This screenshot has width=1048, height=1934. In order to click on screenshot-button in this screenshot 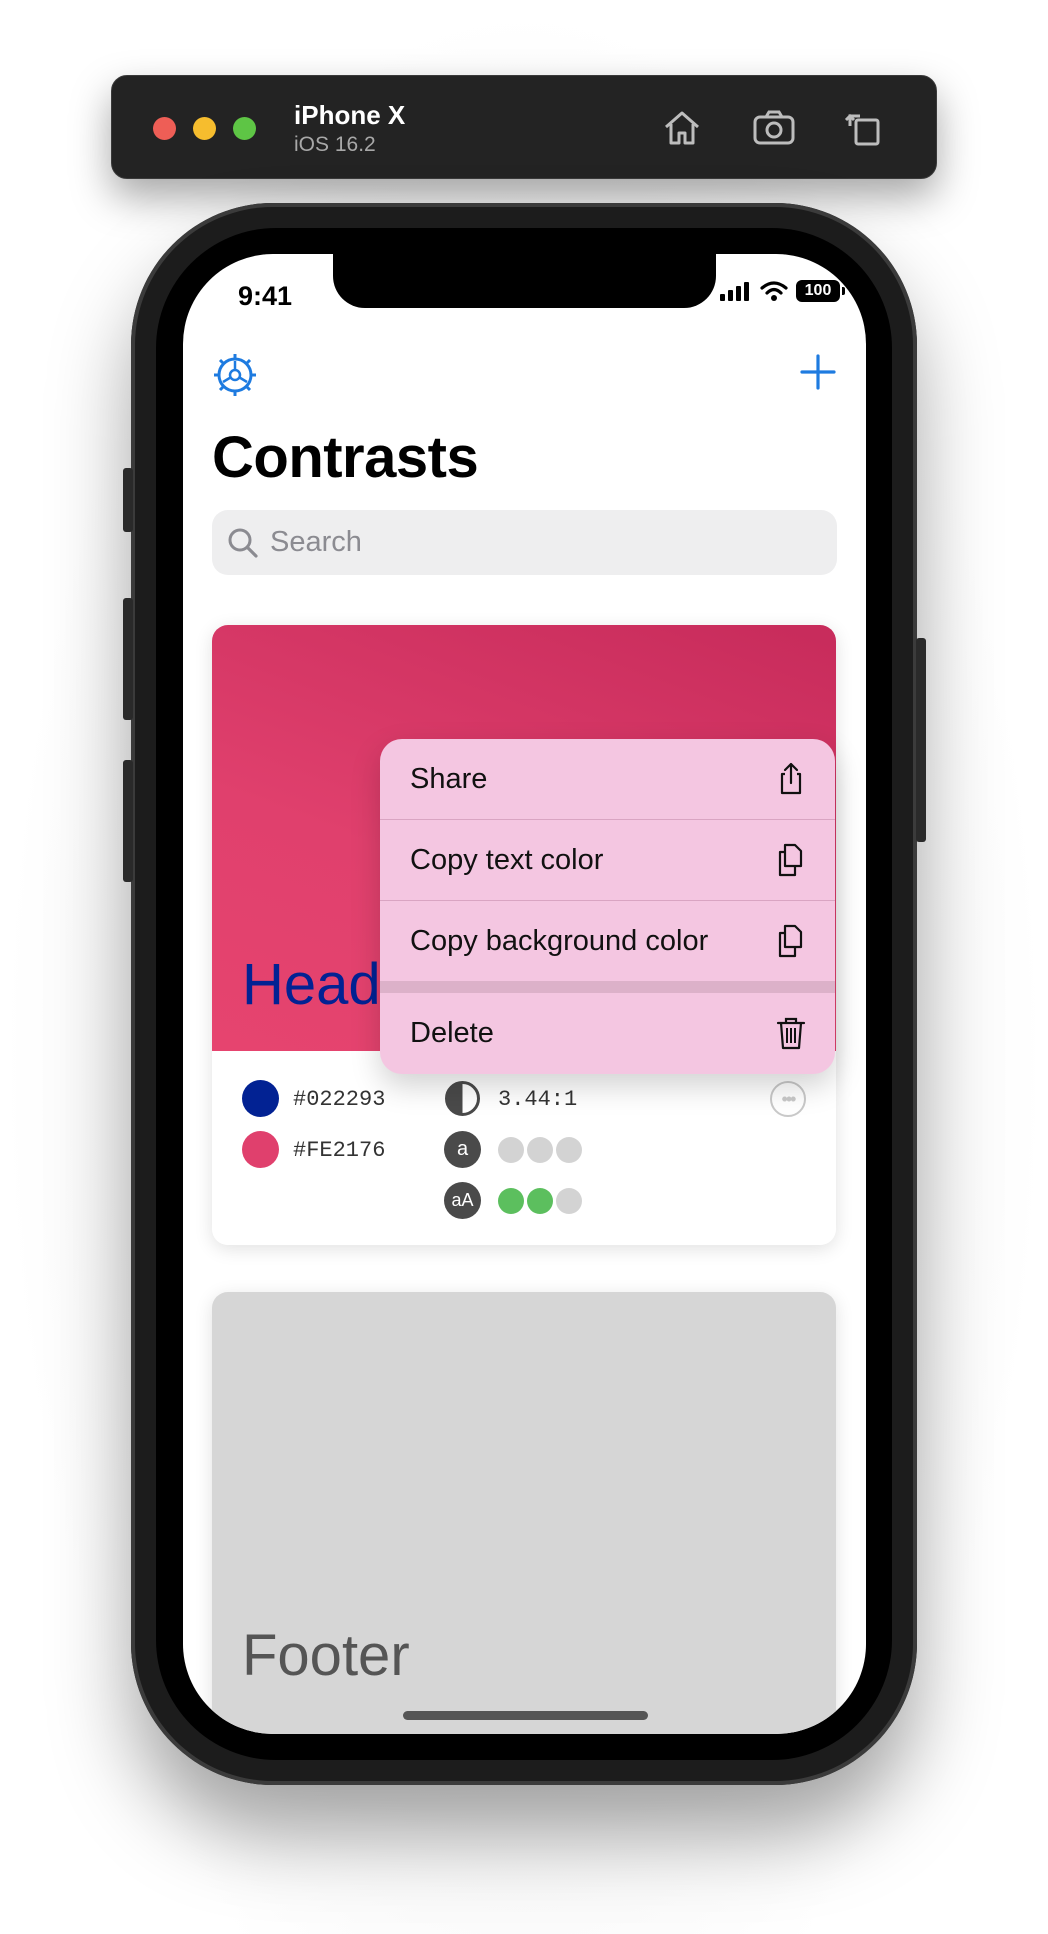, I will do `click(774, 128)`.